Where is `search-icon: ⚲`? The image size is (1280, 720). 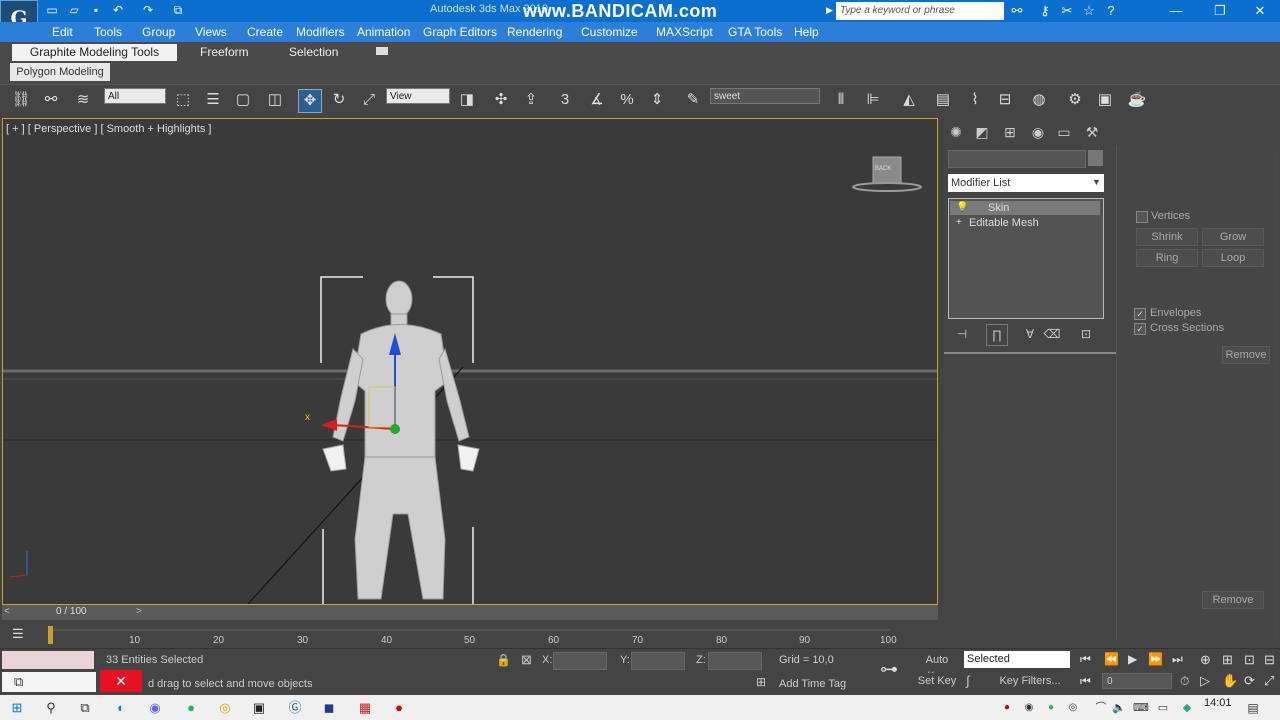
search-icon: ⚲ is located at coordinates (51, 708).